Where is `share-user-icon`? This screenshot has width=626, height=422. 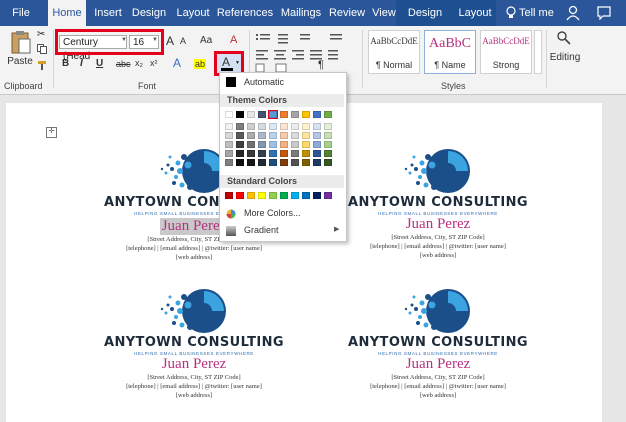 share-user-icon is located at coordinates (573, 13).